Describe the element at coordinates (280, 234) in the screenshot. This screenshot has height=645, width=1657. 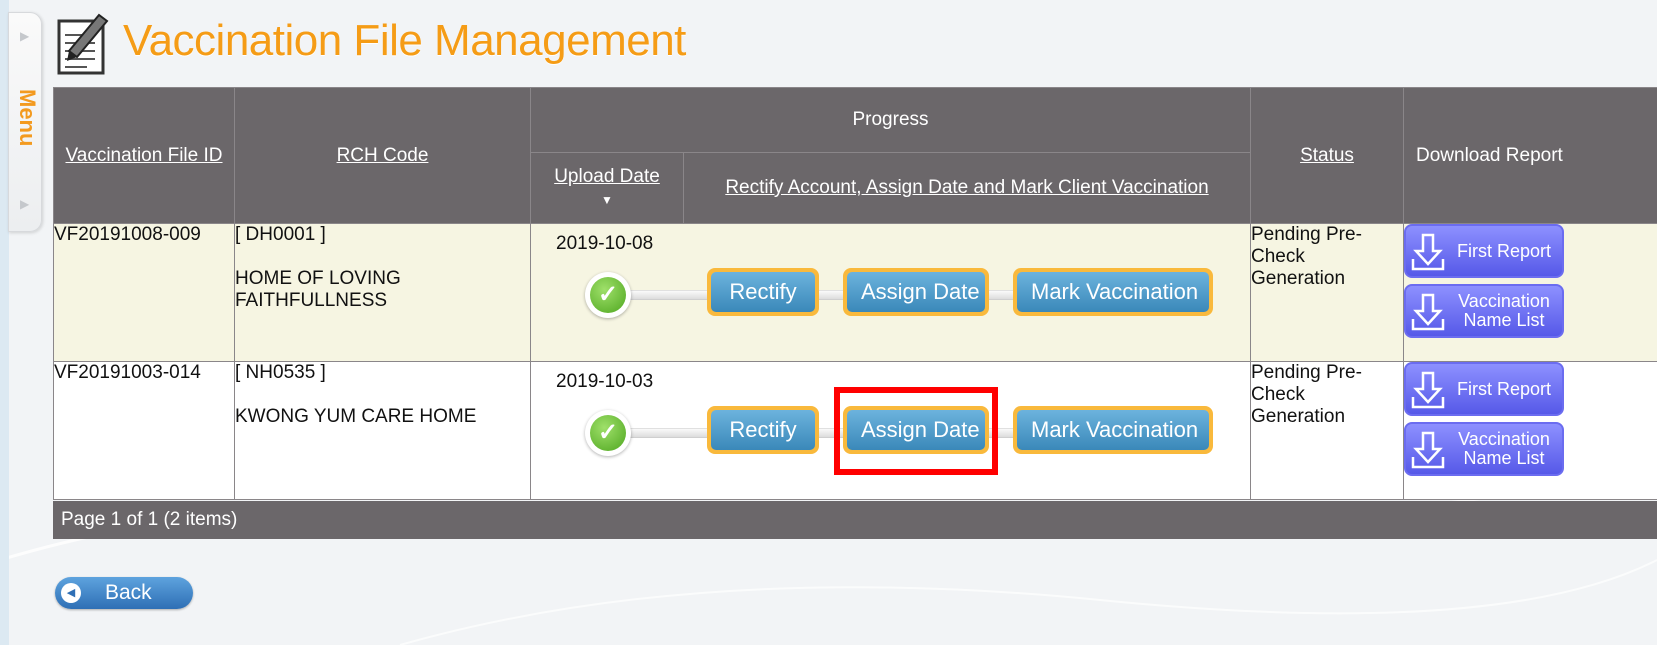
I see `rch-code: [ DH0001 ]` at that location.